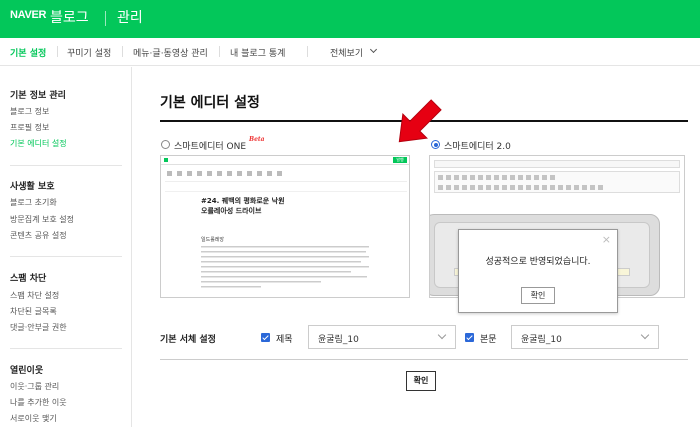  What do you see at coordinates (38, 235) in the screenshot?
I see `sidebar-item-content-share: 콘텐츠 공유 설정` at bounding box center [38, 235].